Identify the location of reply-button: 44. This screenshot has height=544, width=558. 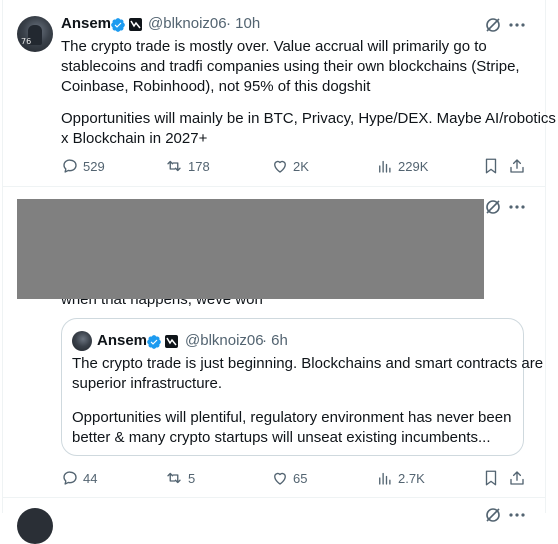
(79, 478).